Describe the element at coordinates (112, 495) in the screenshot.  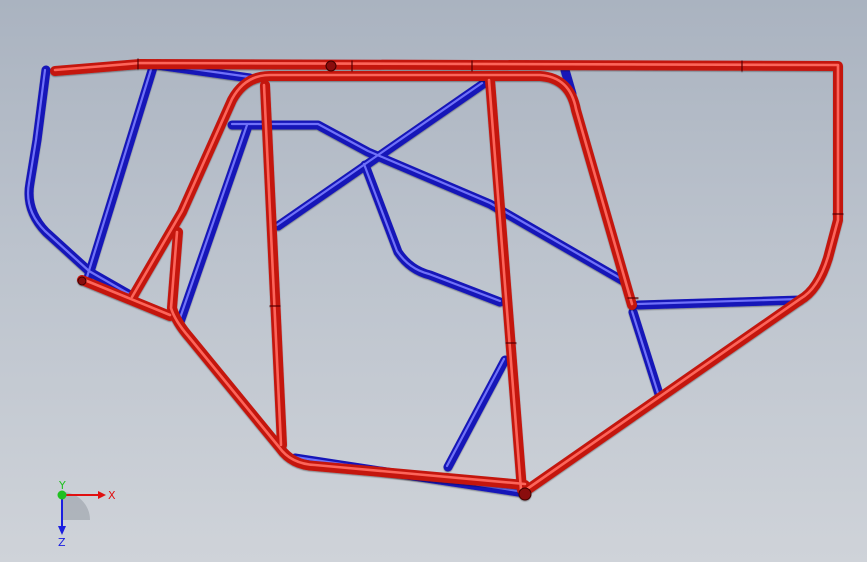
I see `x-axis-label: X` at that location.